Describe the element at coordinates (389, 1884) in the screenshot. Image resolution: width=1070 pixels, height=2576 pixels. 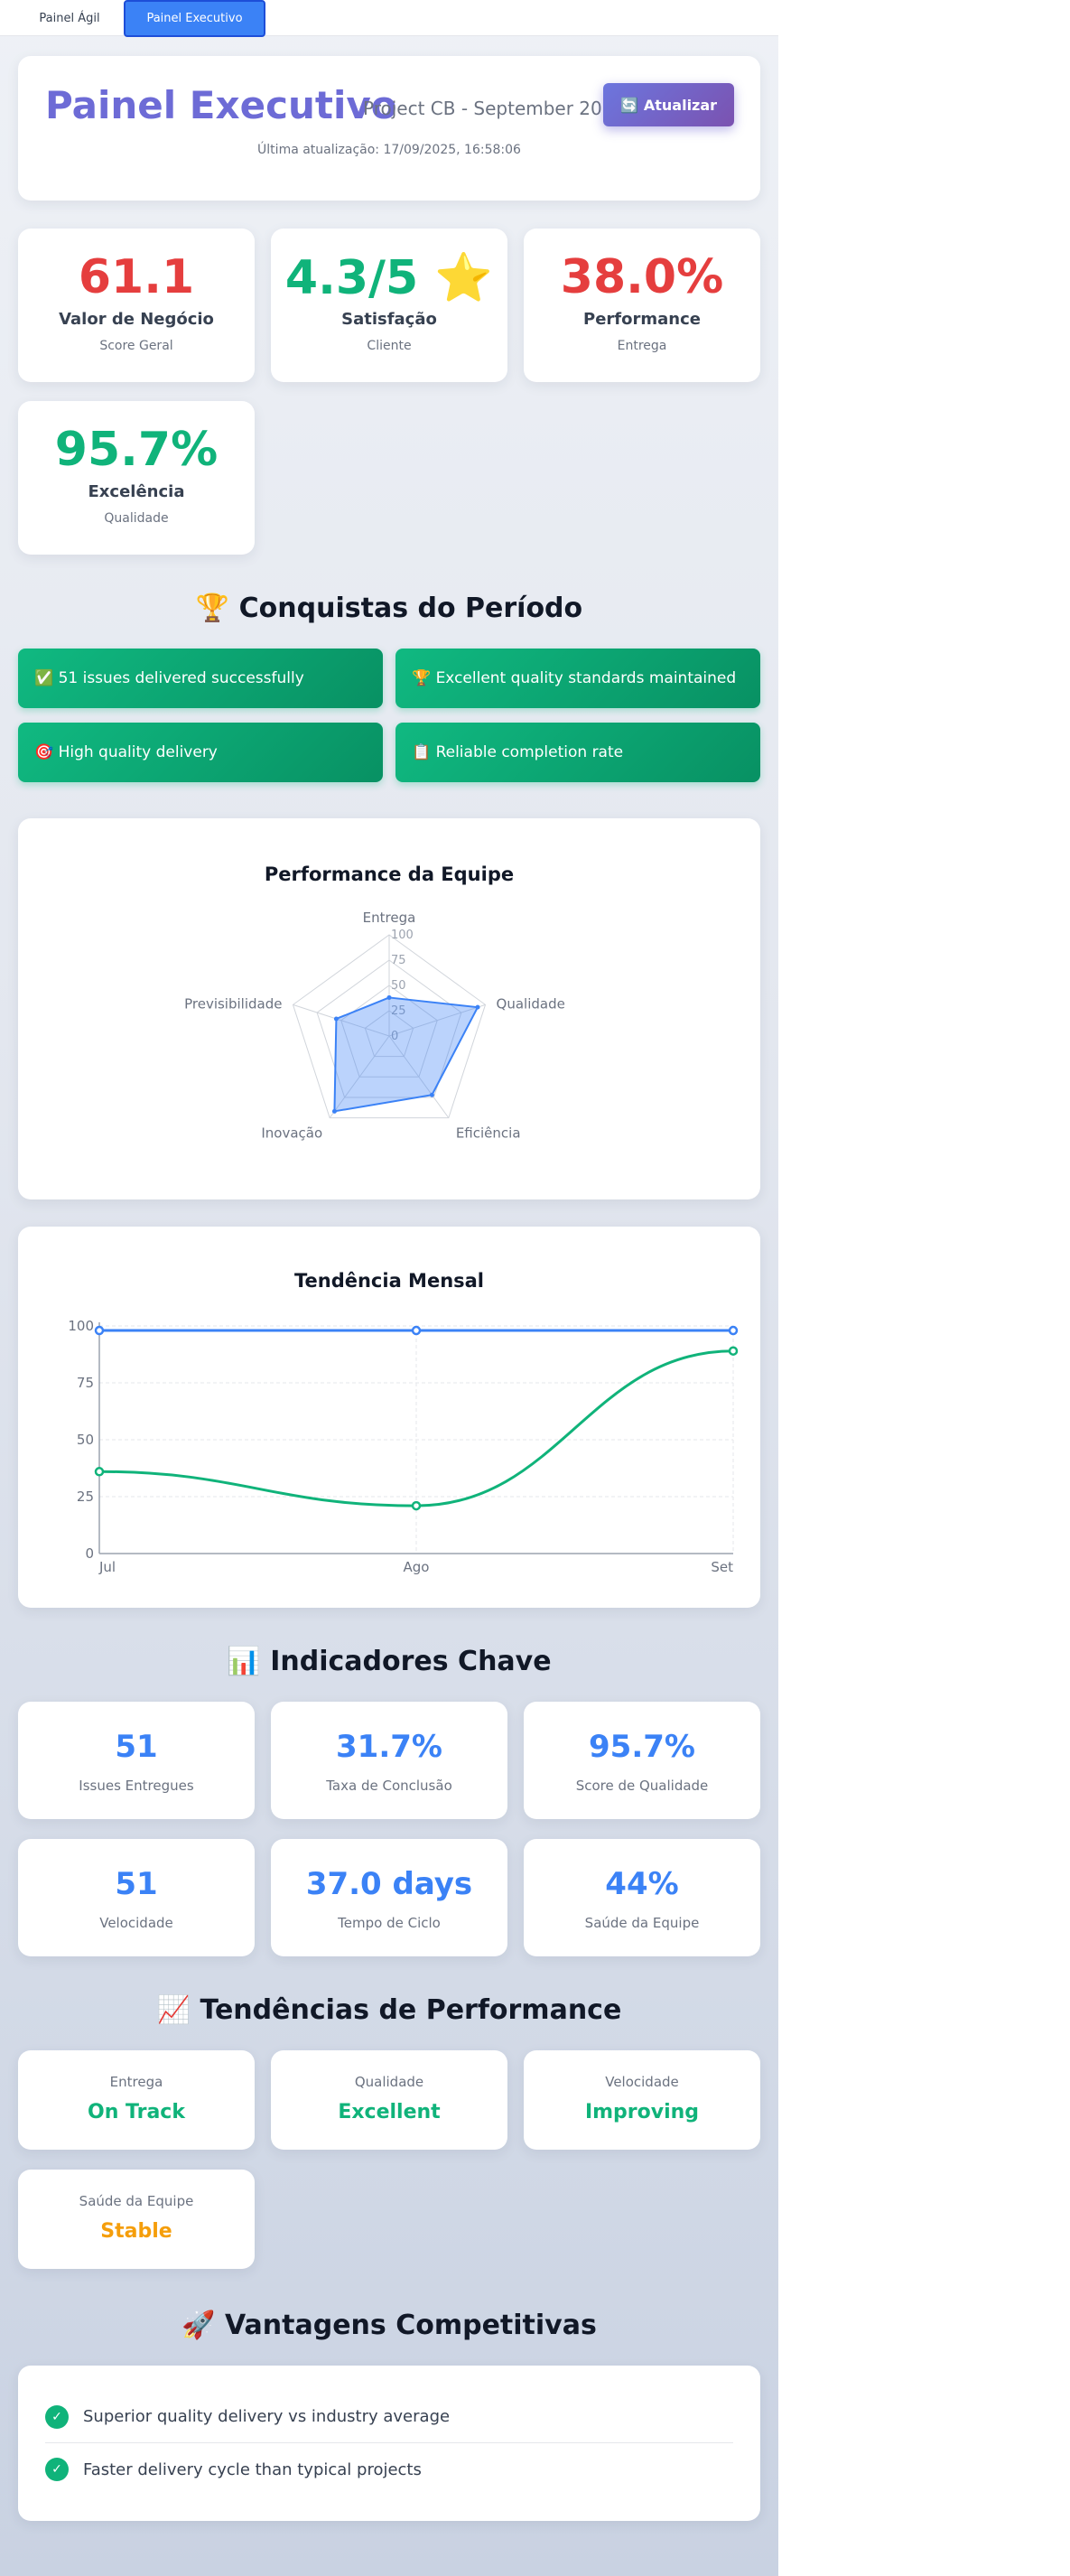
I see `metric-value: 37.0 days` at that location.